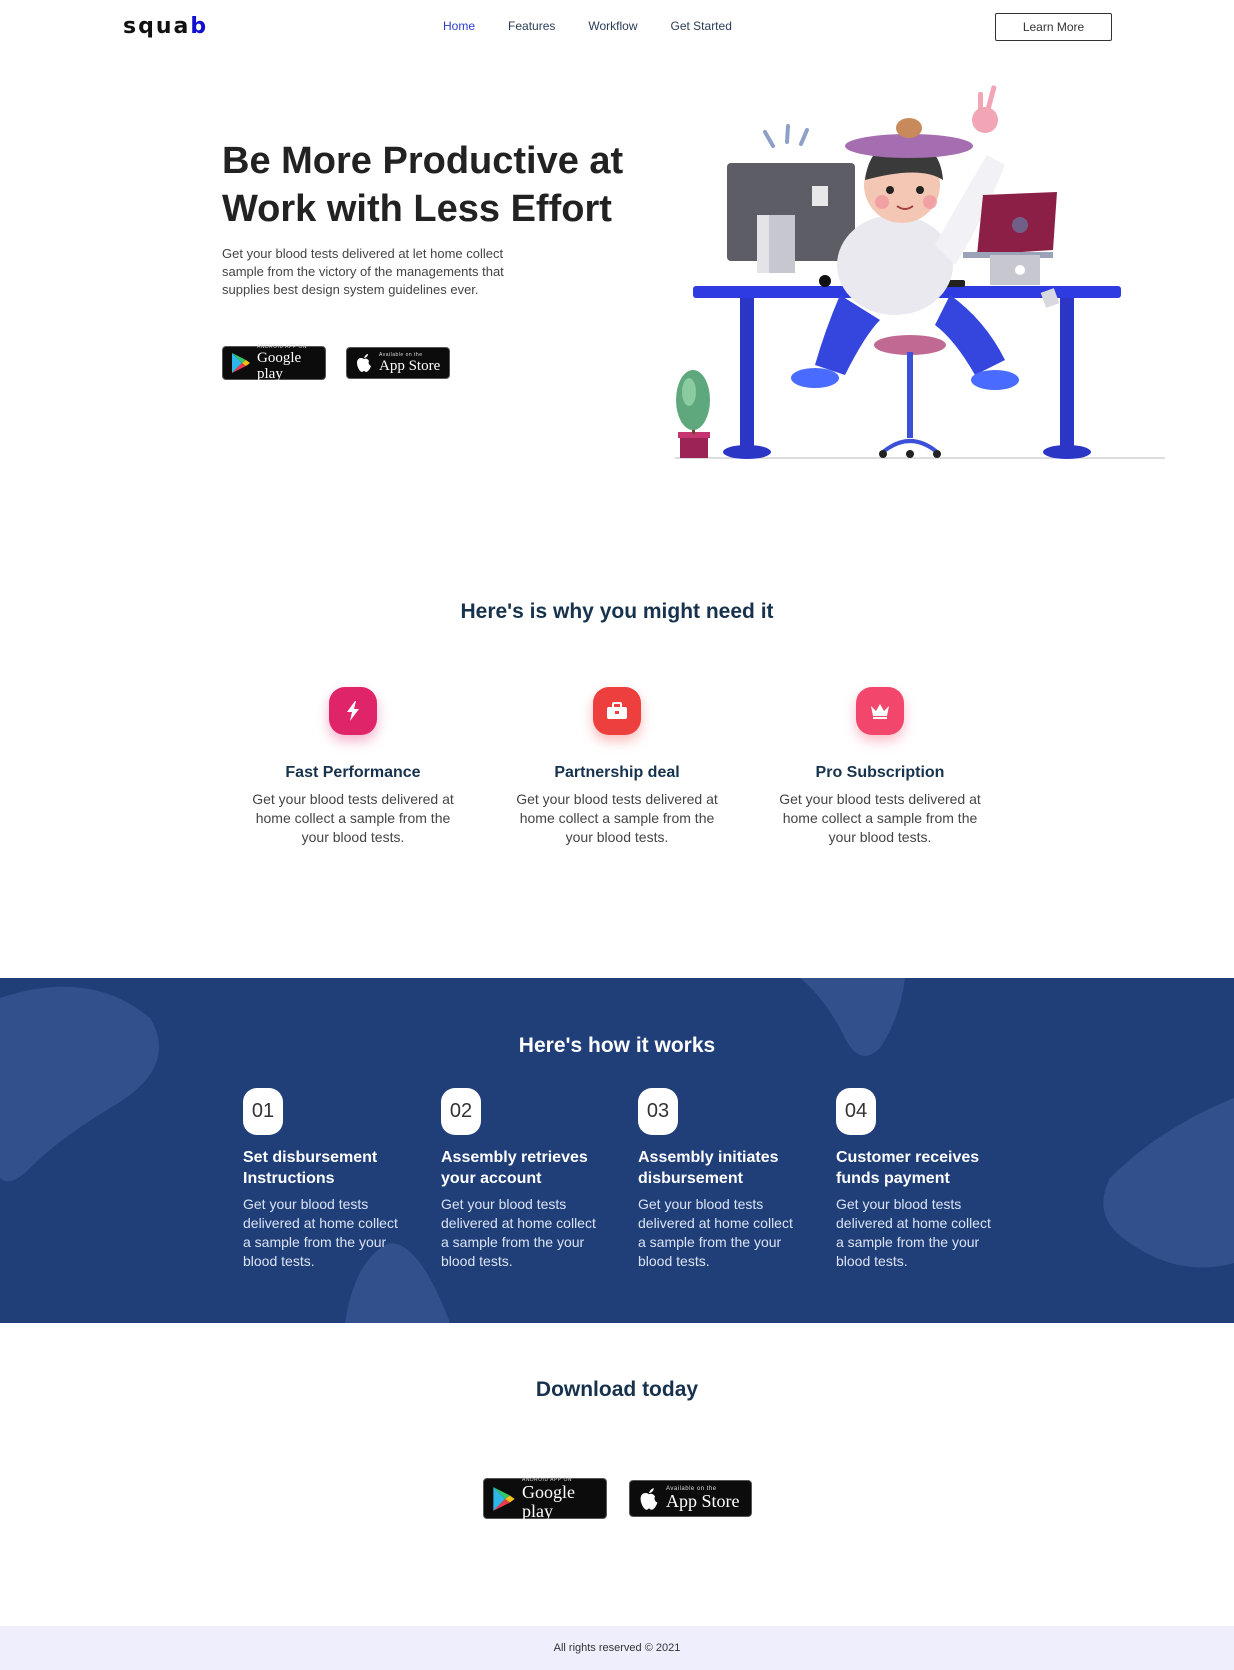  What do you see at coordinates (353, 711) in the screenshot?
I see `lightning-icon` at bounding box center [353, 711].